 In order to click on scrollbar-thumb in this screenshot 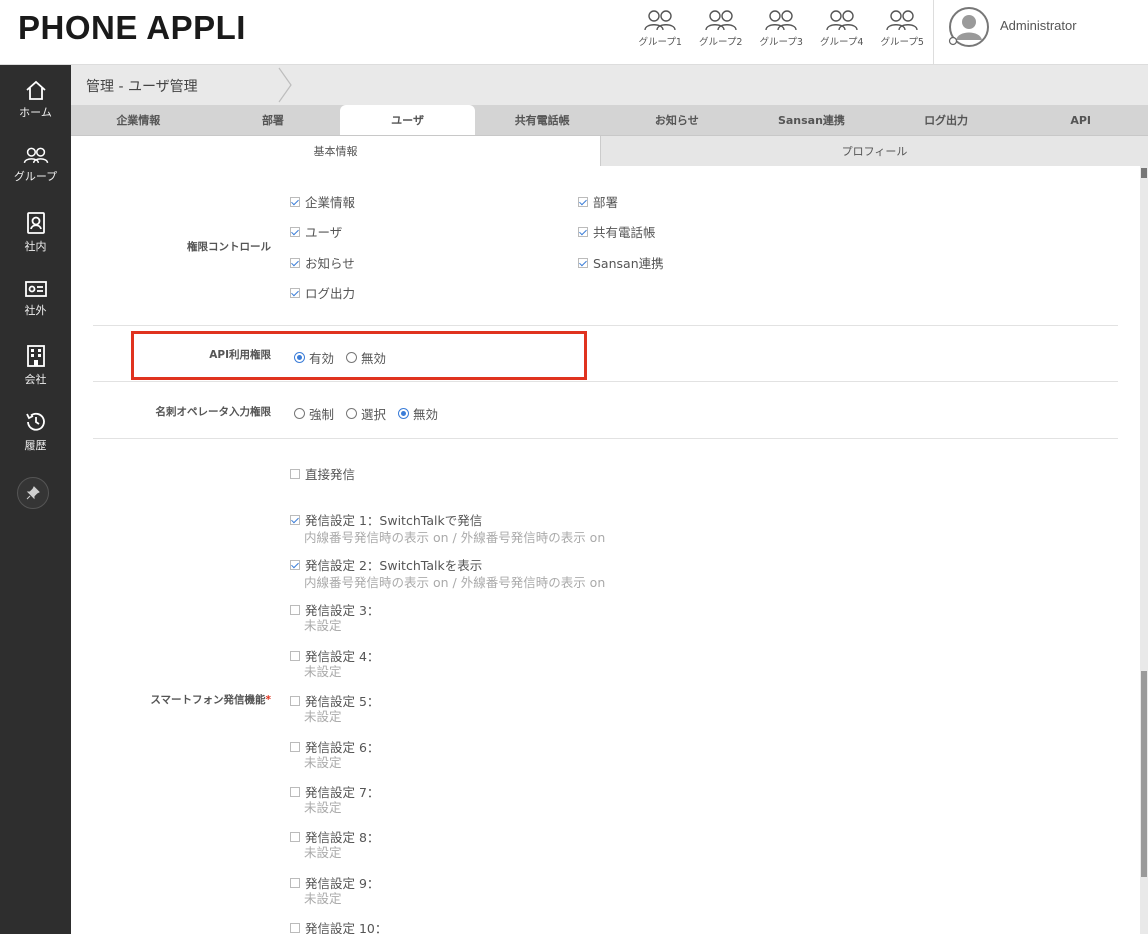, I will do `click(1144, 774)`.